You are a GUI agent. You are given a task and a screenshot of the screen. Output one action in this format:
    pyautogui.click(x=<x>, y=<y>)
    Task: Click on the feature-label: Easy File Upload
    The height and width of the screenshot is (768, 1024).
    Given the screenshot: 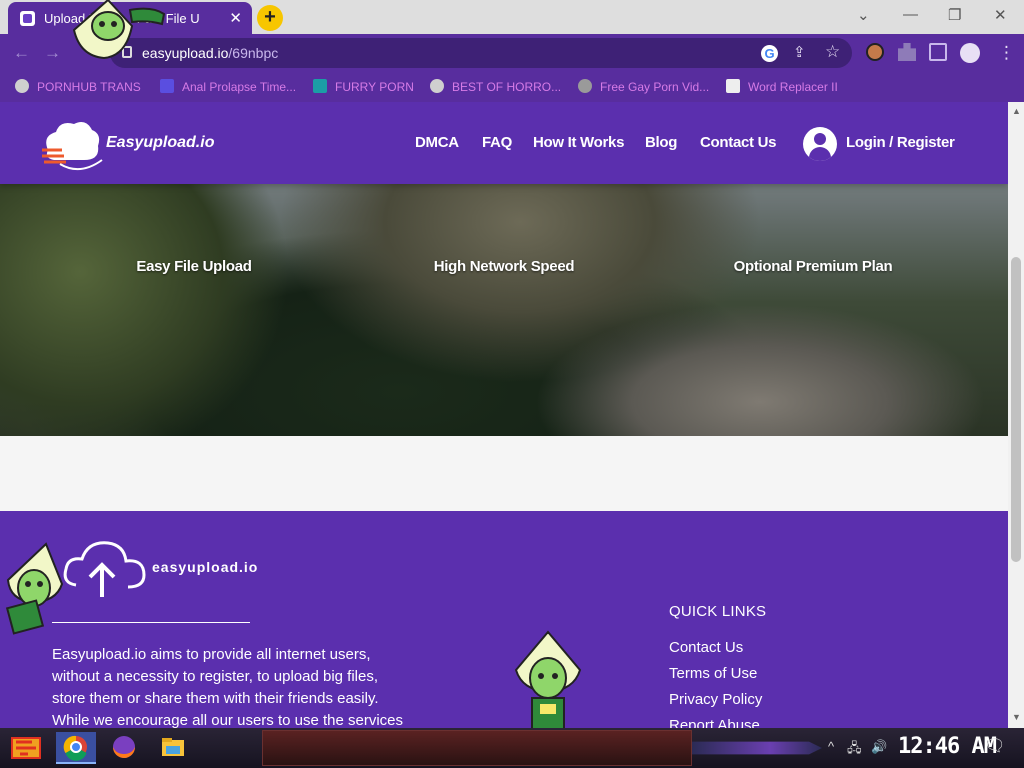 What is the action you would take?
    pyautogui.click(x=194, y=266)
    